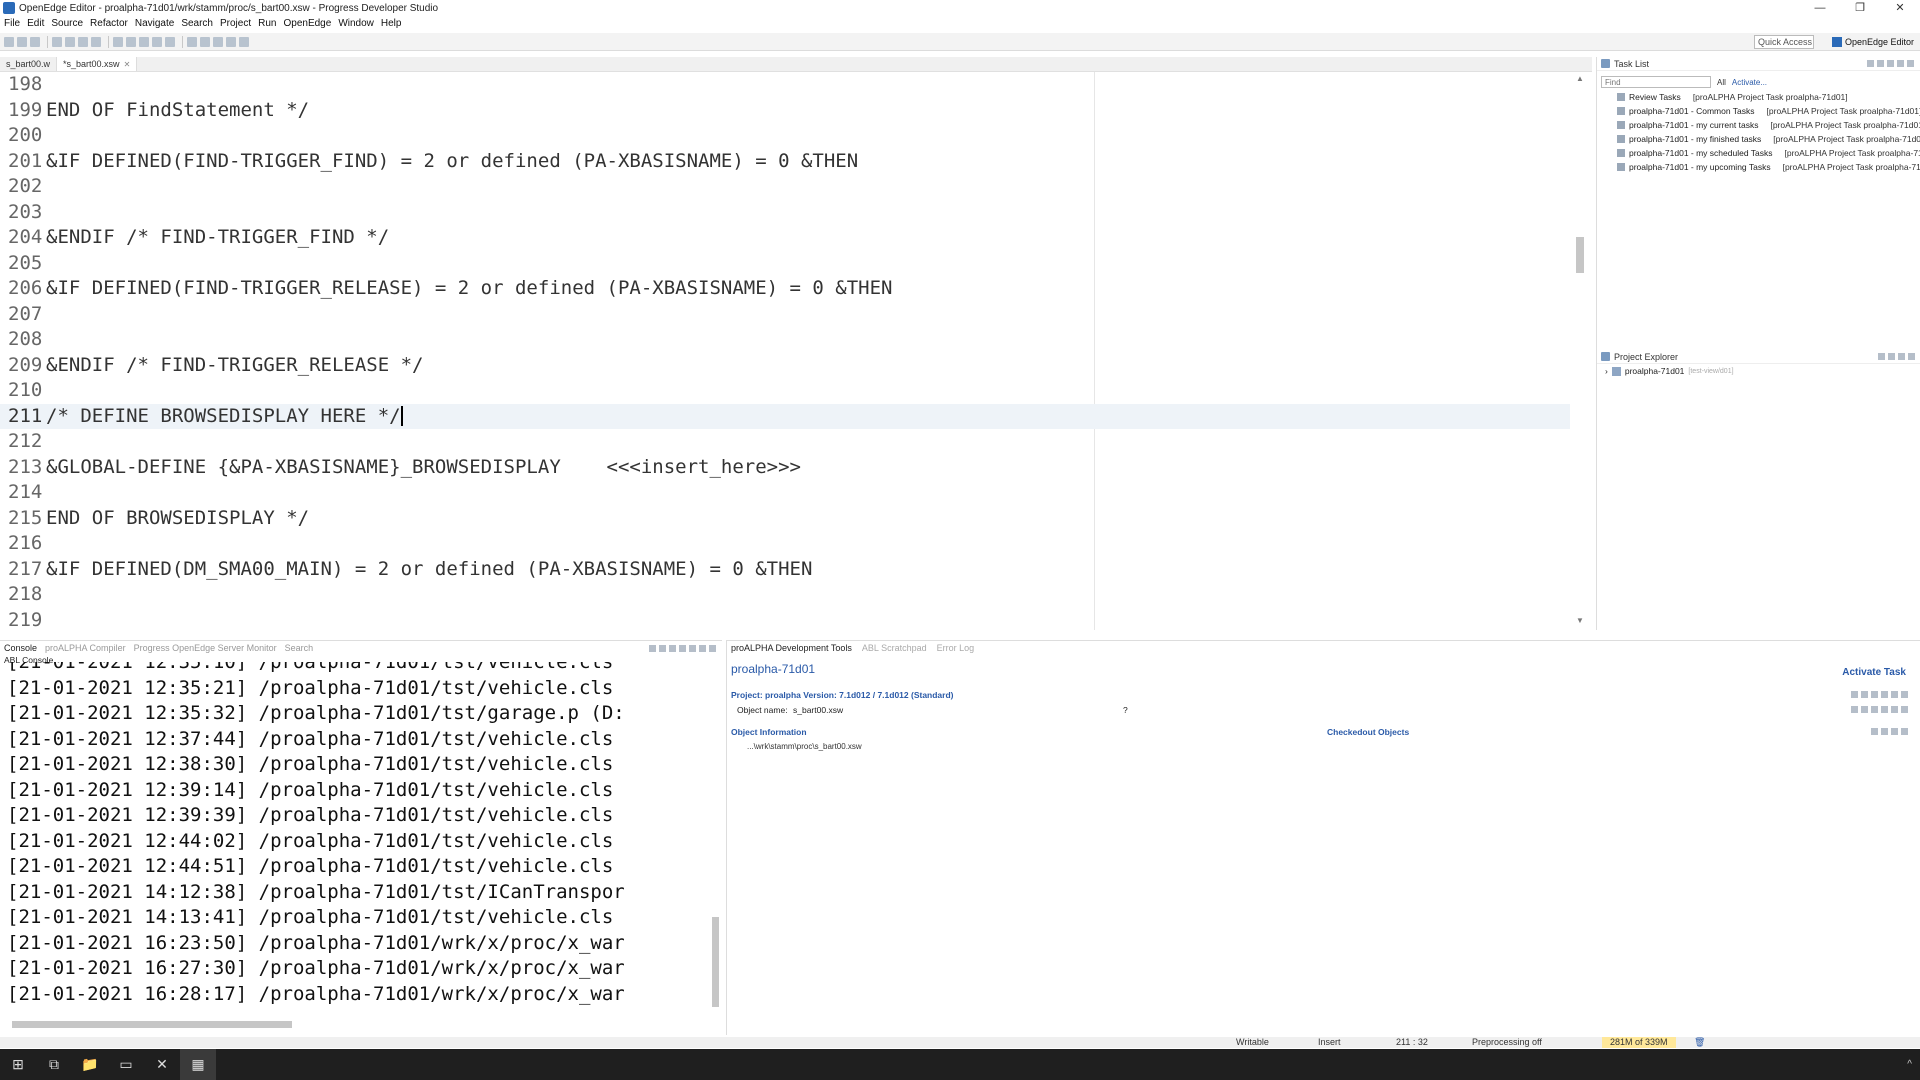 This screenshot has width=1920, height=1080. What do you see at coordinates (789, 136) in the screenshot?
I see `code-line: 200` at bounding box center [789, 136].